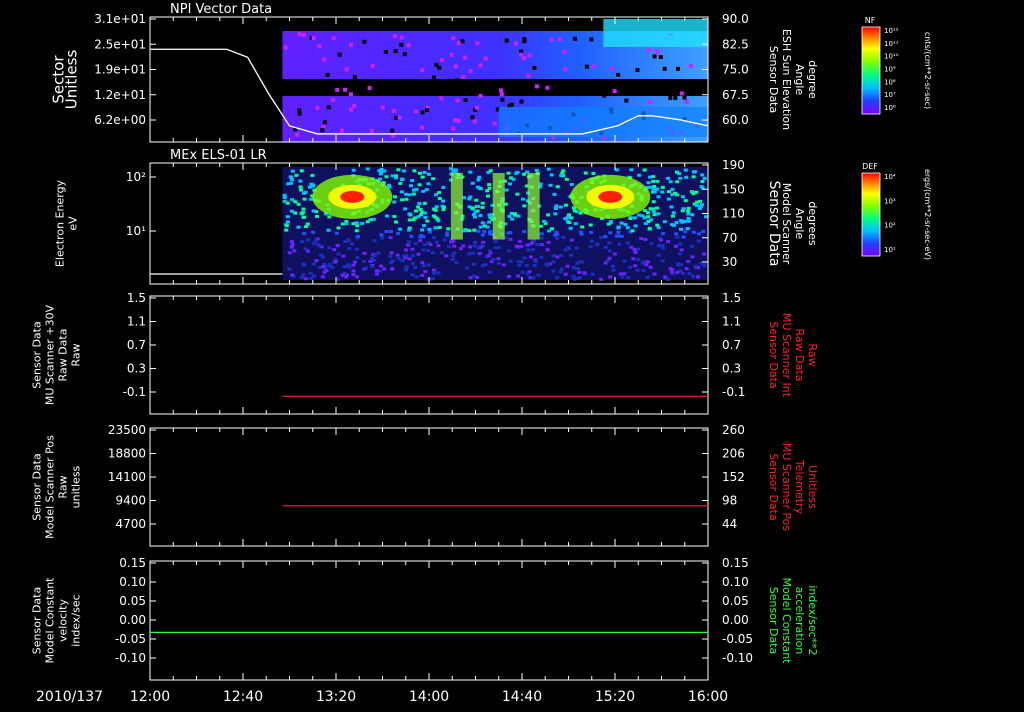  Describe the element at coordinates (76, 354) in the screenshot. I see `y-axis-label-left: Raw` at that location.